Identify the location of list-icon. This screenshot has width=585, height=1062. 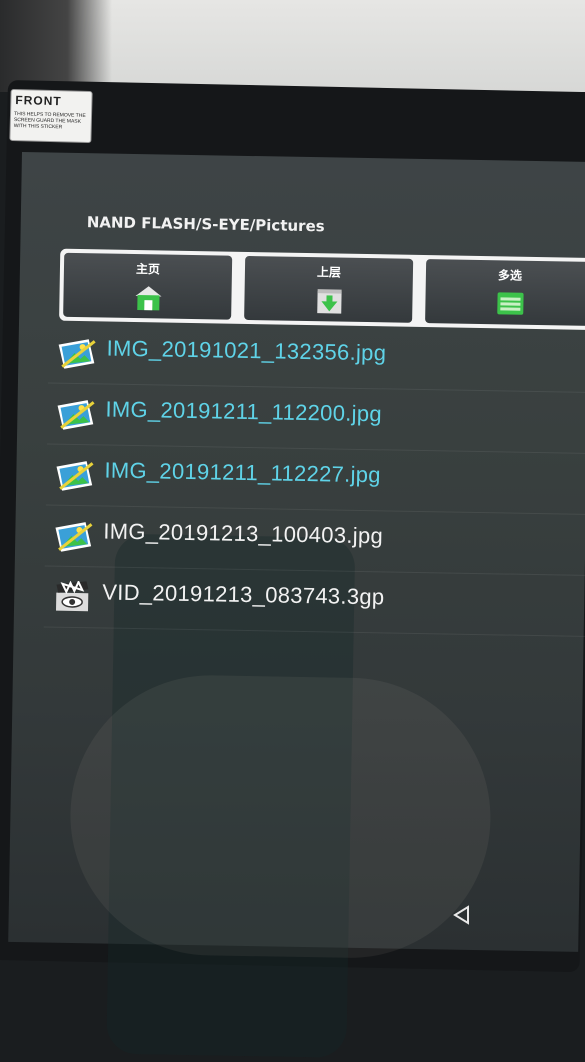
(510, 303).